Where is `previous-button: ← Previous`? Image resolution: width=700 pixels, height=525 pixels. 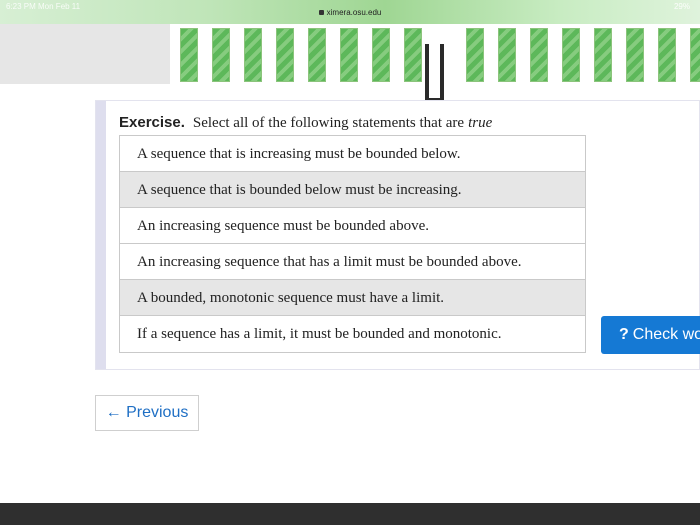 previous-button: ← Previous is located at coordinates (147, 413).